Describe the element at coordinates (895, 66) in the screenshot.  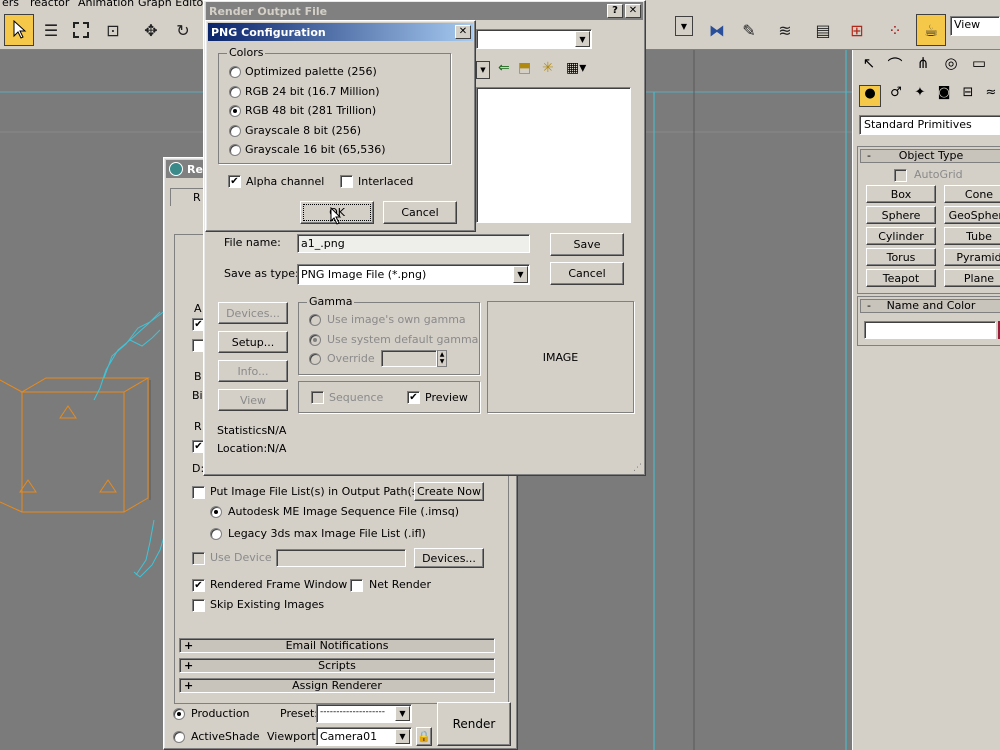
I see `modify-tab: ⌒` at that location.